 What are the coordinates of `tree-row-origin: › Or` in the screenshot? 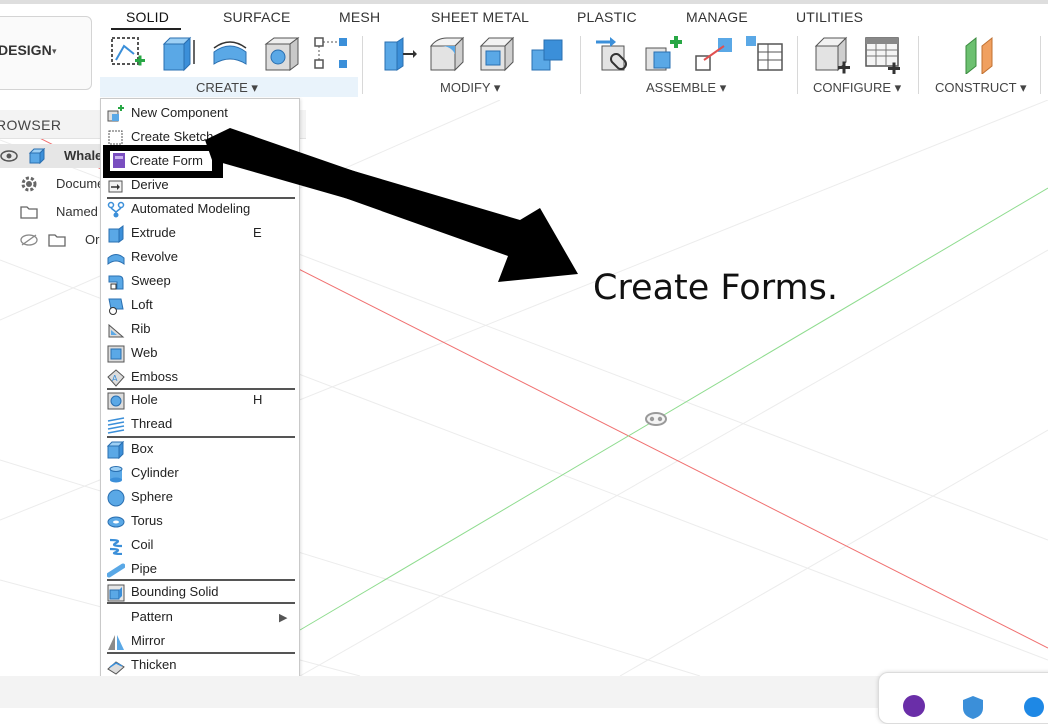 It's located at (50, 240).